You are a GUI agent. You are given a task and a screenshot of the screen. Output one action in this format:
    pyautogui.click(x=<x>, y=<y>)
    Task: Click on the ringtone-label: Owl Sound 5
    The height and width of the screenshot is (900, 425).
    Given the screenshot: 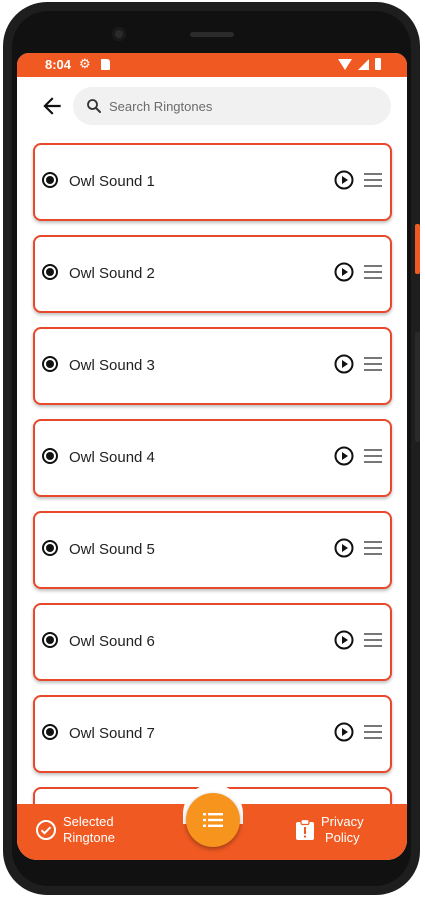 What is the action you would take?
    pyautogui.click(x=112, y=549)
    